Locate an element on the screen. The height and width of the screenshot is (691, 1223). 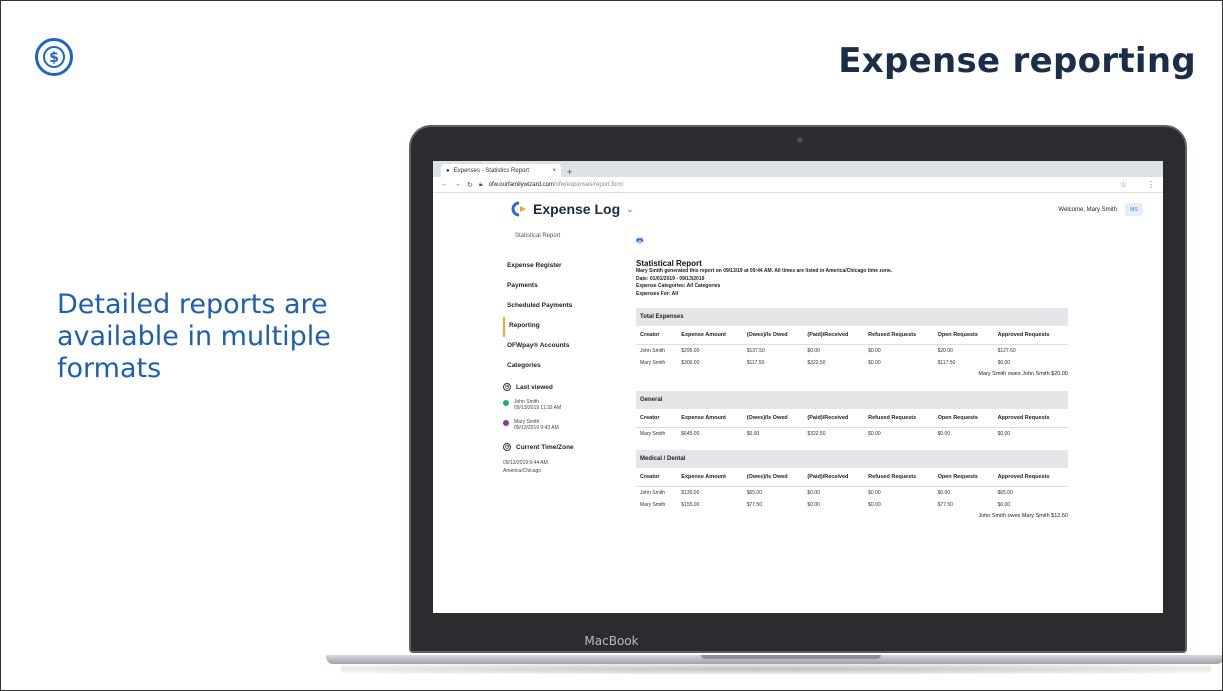
laptop-notch is located at coordinates (791, 657).